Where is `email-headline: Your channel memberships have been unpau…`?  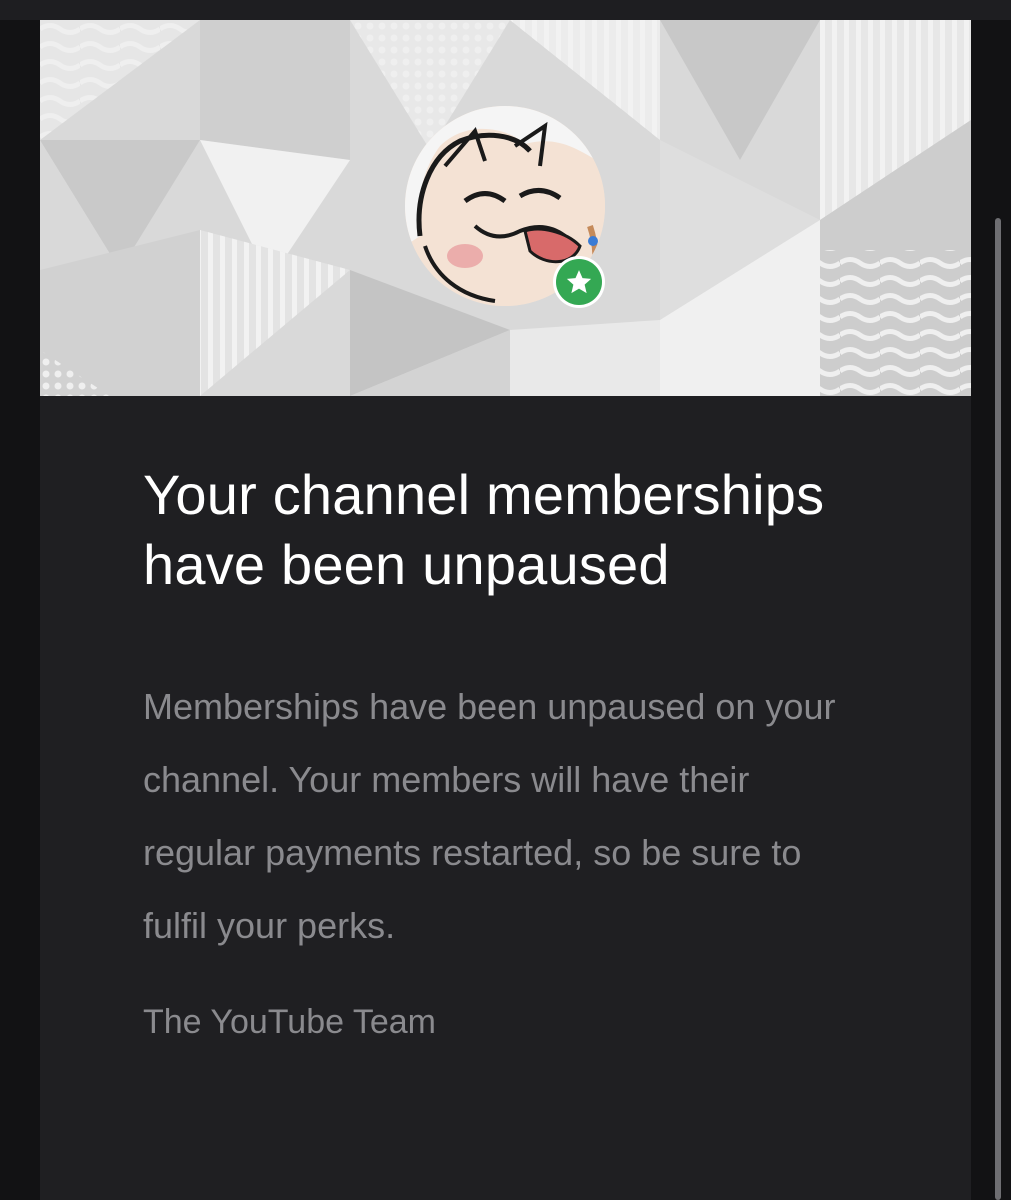
email-headline: Your channel memberships have been unpau… is located at coordinates (484, 529).